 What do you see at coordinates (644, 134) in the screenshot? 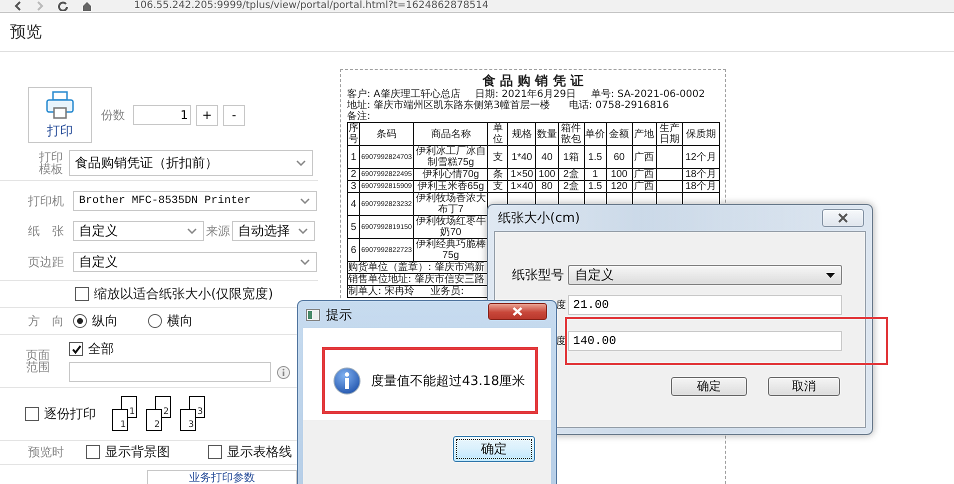
I see `column-header: 产地` at bounding box center [644, 134].